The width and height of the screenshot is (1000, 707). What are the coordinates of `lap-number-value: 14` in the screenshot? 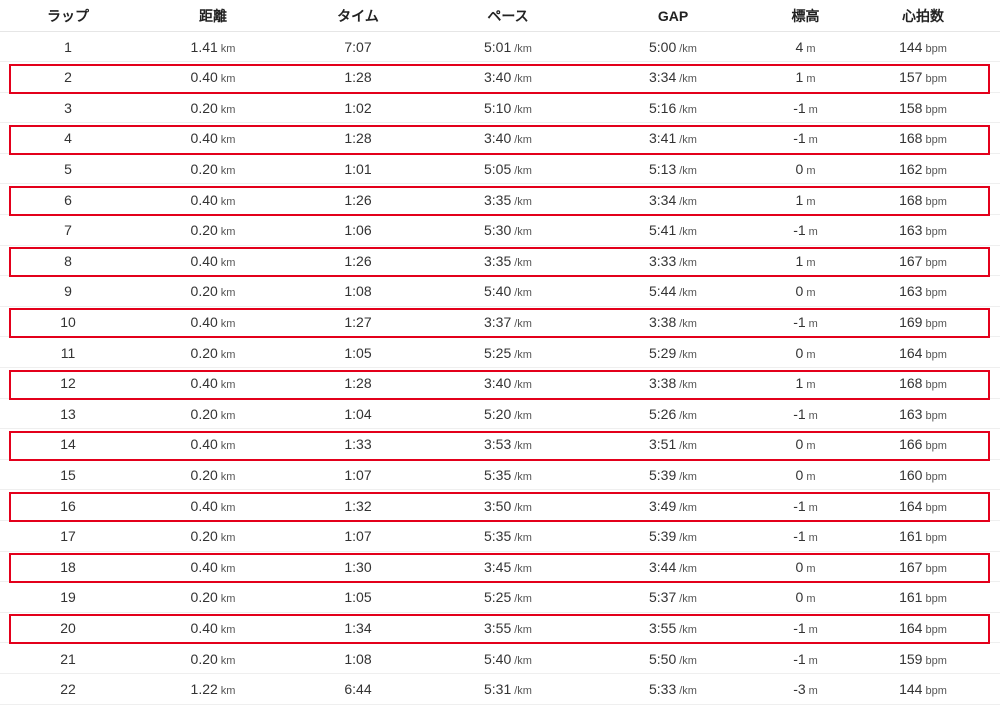 It's located at (68, 444).